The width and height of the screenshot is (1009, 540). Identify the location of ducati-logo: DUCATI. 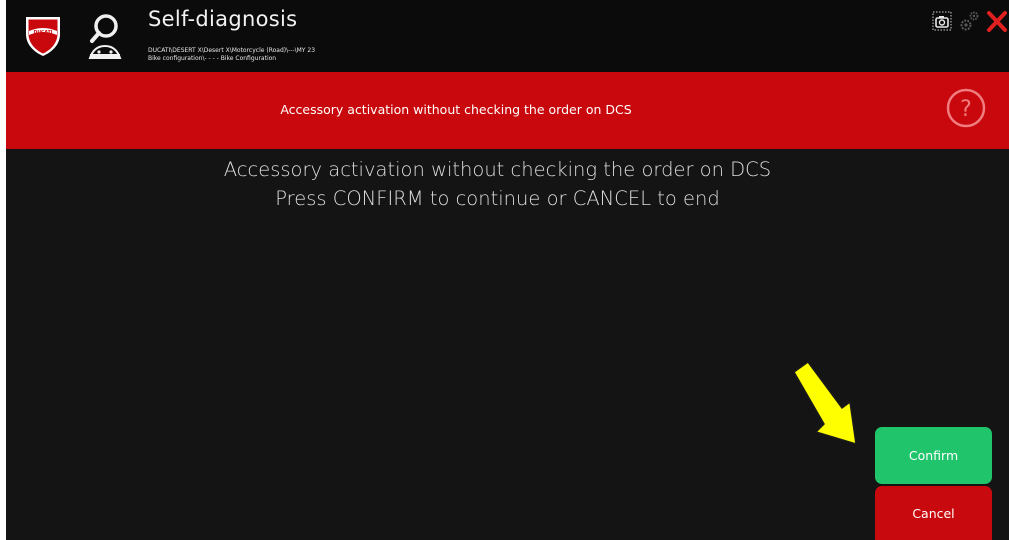
(43, 36).